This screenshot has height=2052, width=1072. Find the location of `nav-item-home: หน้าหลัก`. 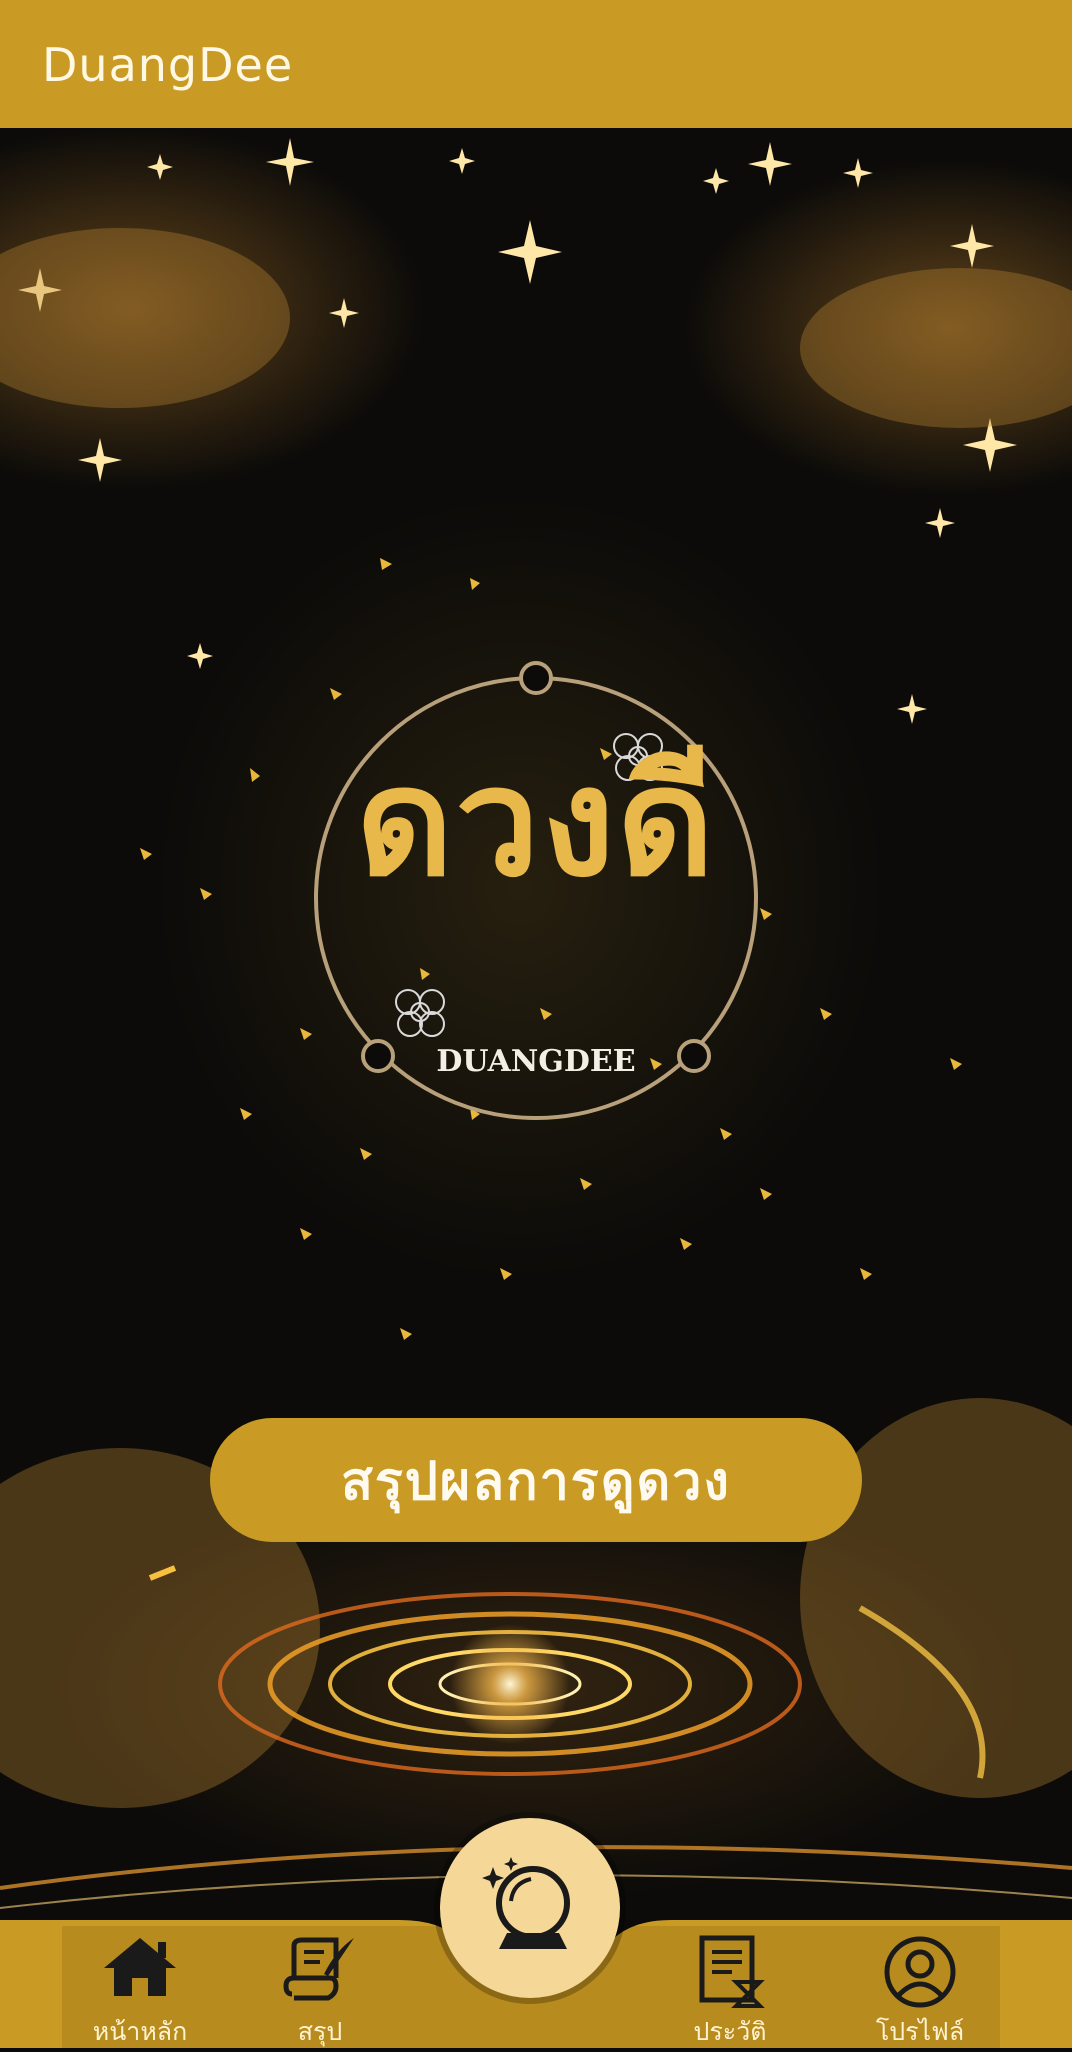

nav-item-home: หน้าหลัก is located at coordinates (140, 1984).